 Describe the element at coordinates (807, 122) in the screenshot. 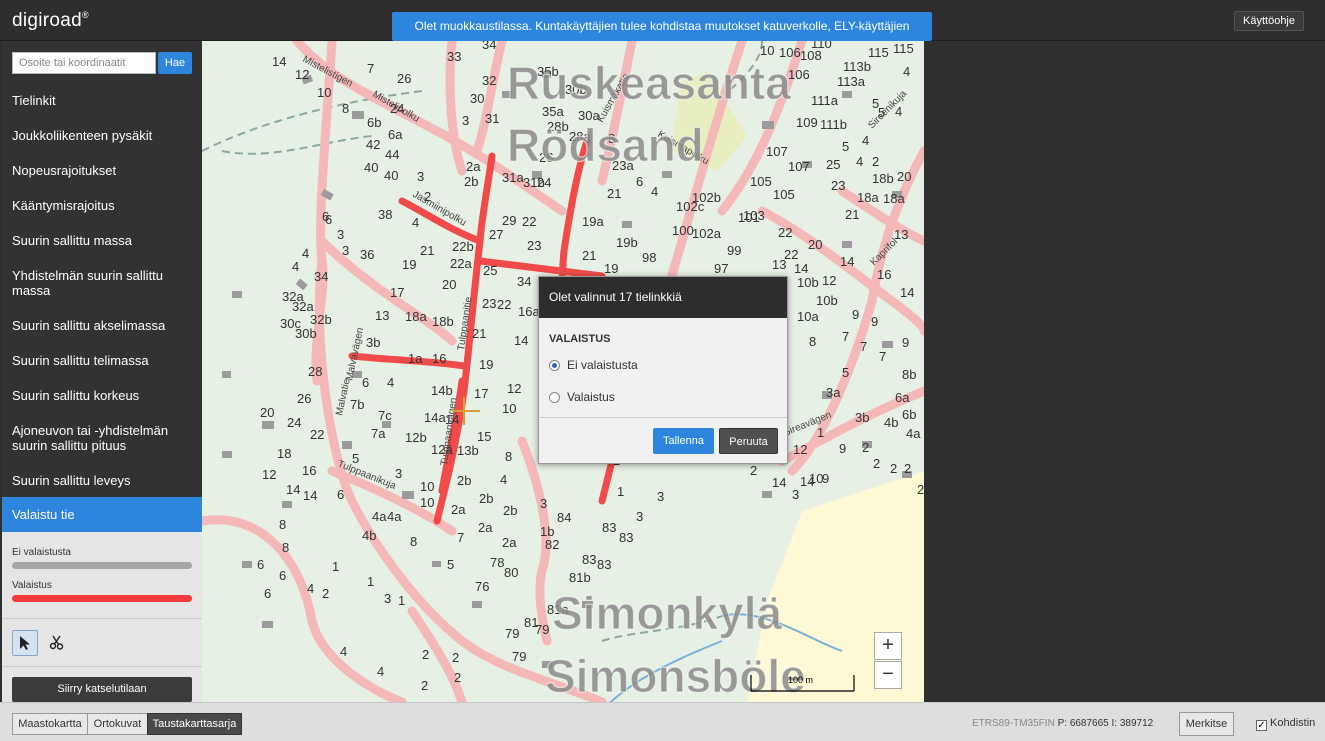

I see `svg-text: 109` at that location.